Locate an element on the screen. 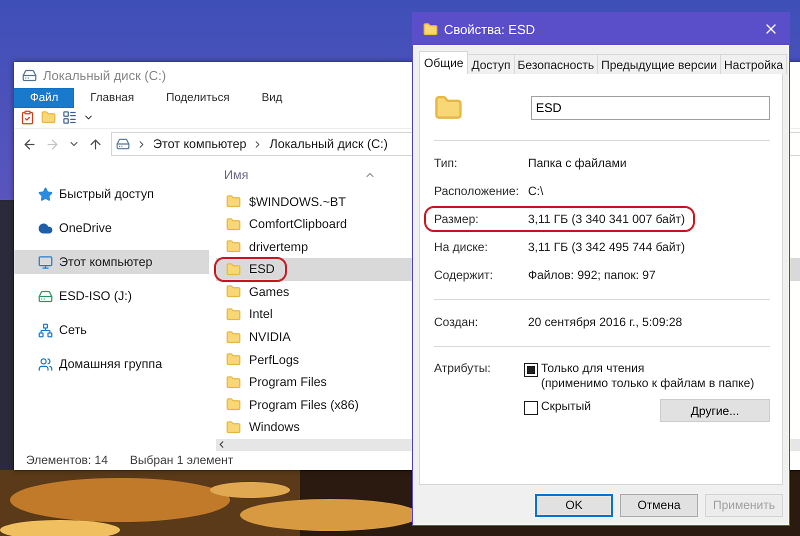 Image resolution: width=800 pixels, height=536 pixels. checkbox-label: Скрытый is located at coordinates (565, 406).